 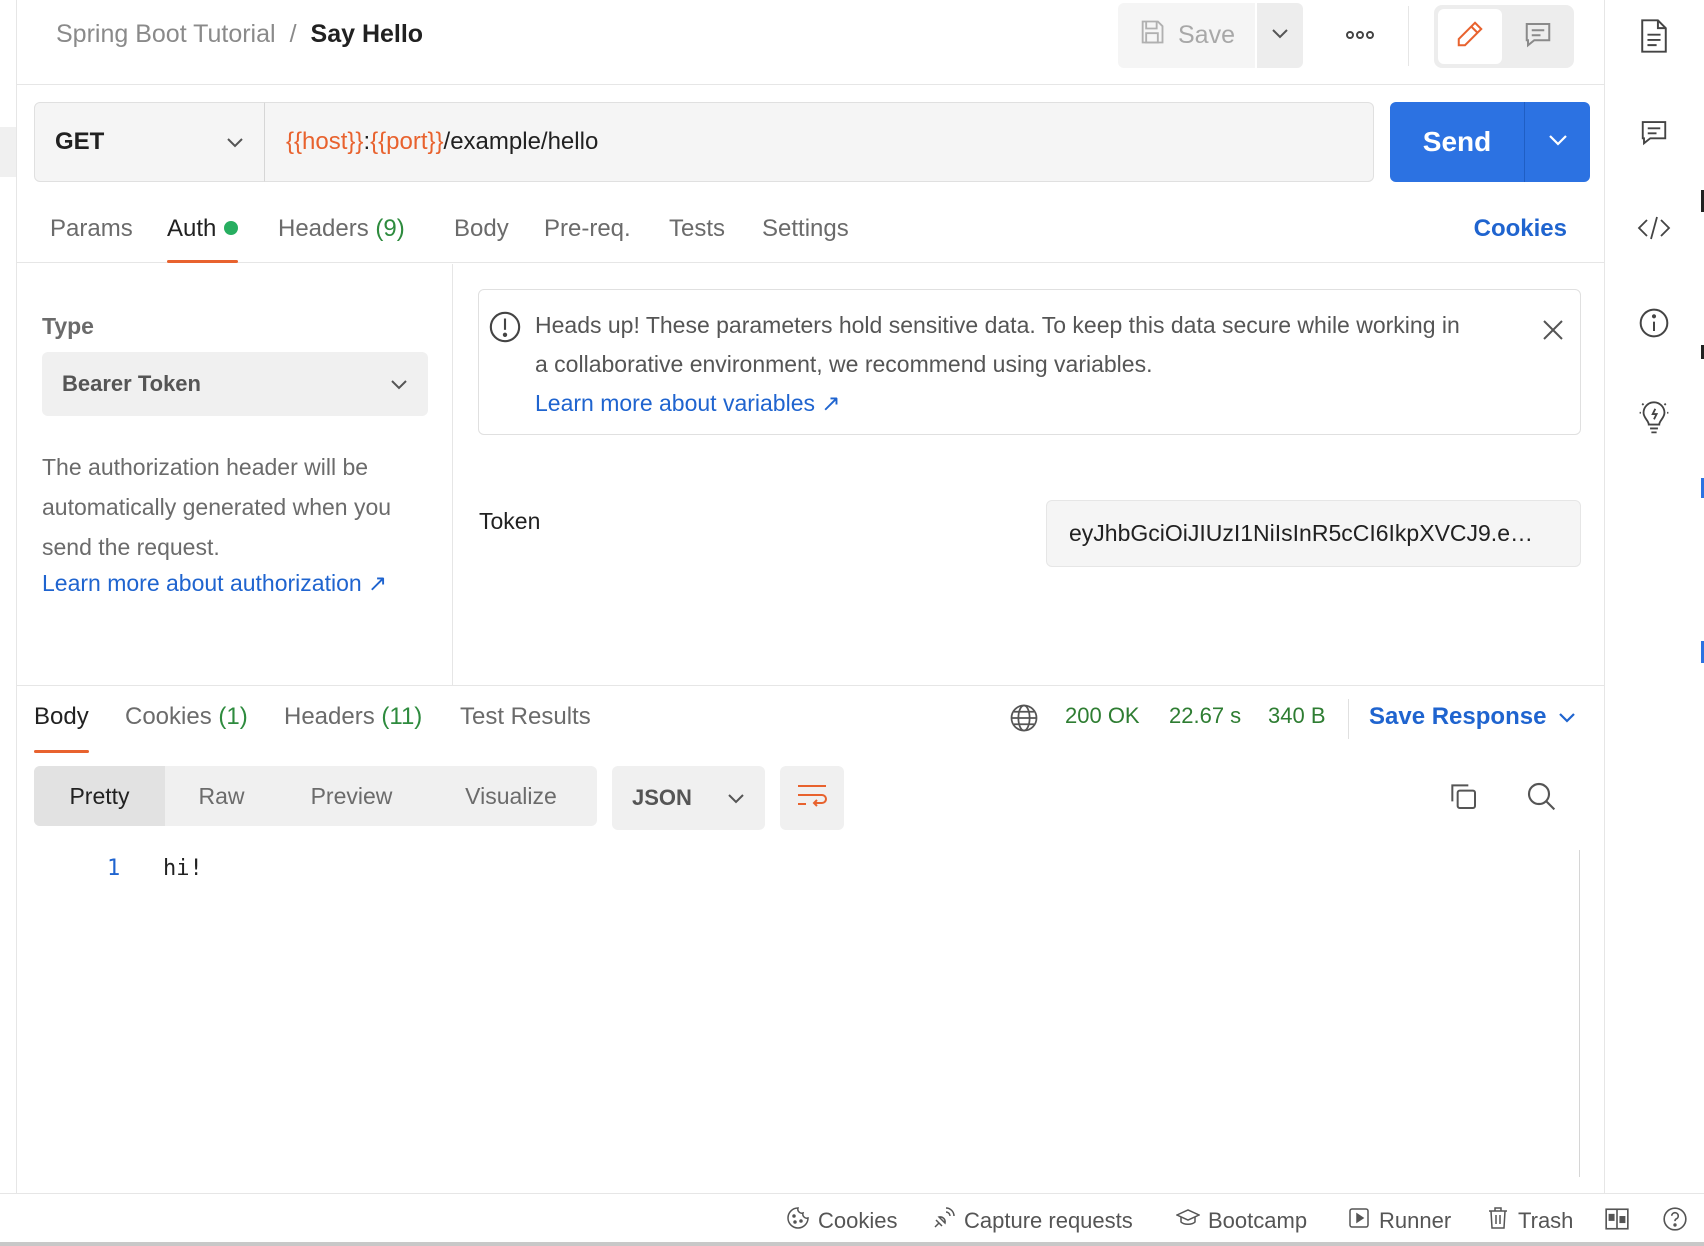 What do you see at coordinates (214, 583) in the screenshot?
I see `learn-auth-link: Learn more about authorization ↗` at bounding box center [214, 583].